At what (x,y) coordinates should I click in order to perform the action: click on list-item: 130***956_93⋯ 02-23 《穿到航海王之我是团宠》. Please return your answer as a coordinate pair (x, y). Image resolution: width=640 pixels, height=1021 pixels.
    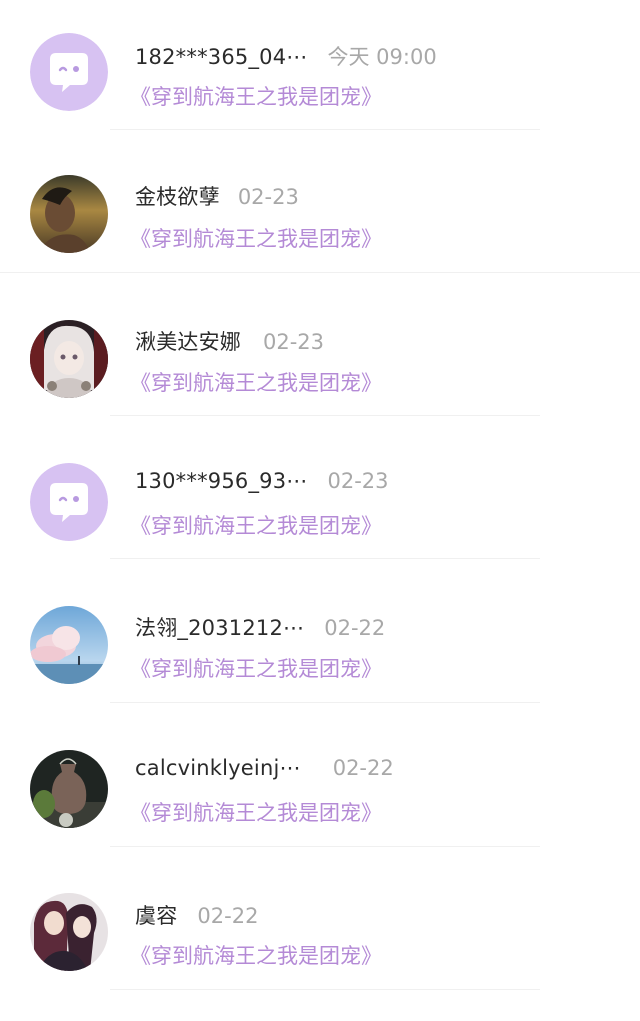
    Looking at the image, I should click on (320, 526).